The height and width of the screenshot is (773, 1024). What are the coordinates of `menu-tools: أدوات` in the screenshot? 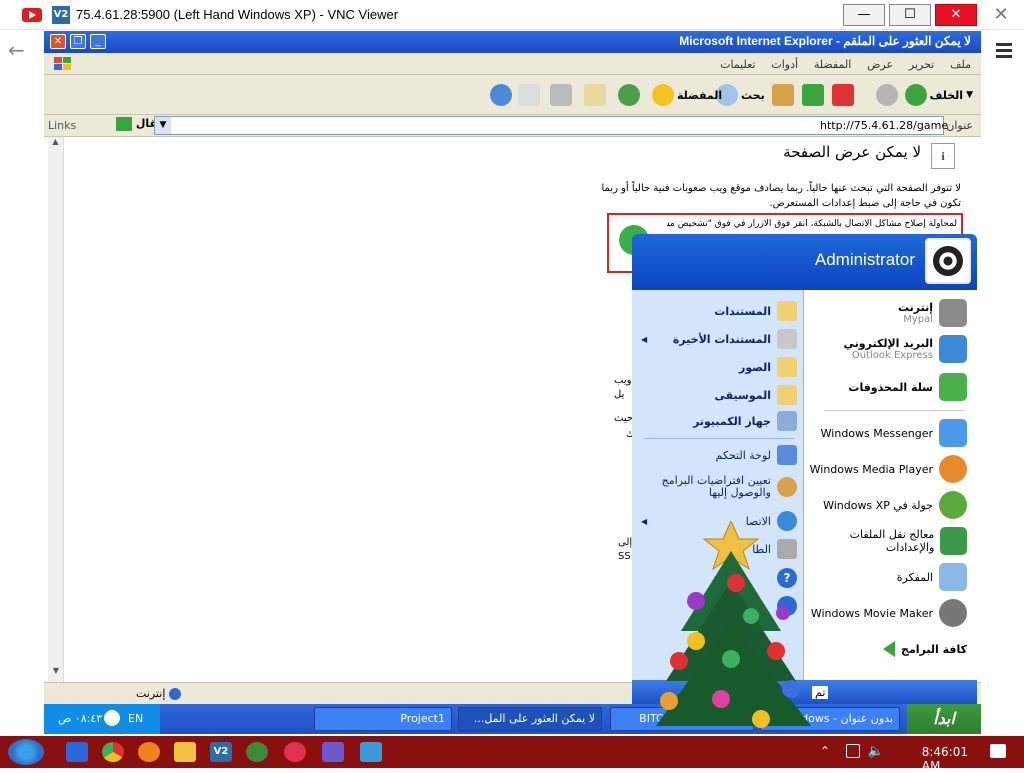 It's located at (784, 64).